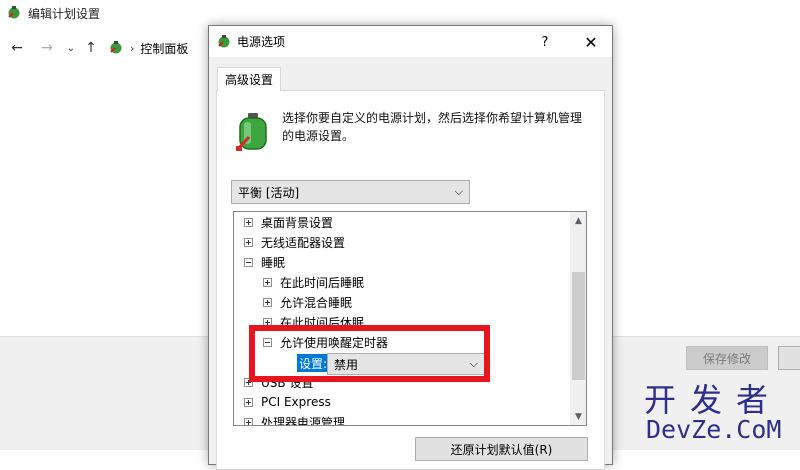 This screenshot has height=470, width=800. I want to click on window-title-bar: 编辑计划设置, so click(53, 13).